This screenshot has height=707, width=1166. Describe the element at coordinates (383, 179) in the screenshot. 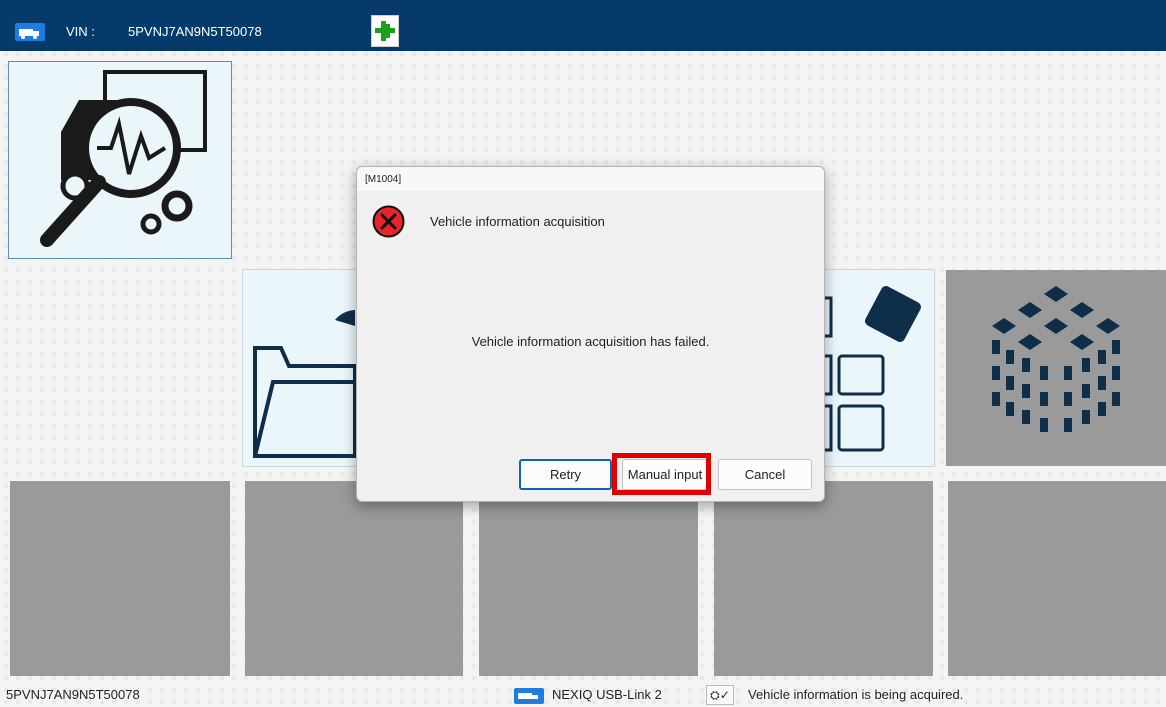

I see `dialog-code: [M1004]` at that location.